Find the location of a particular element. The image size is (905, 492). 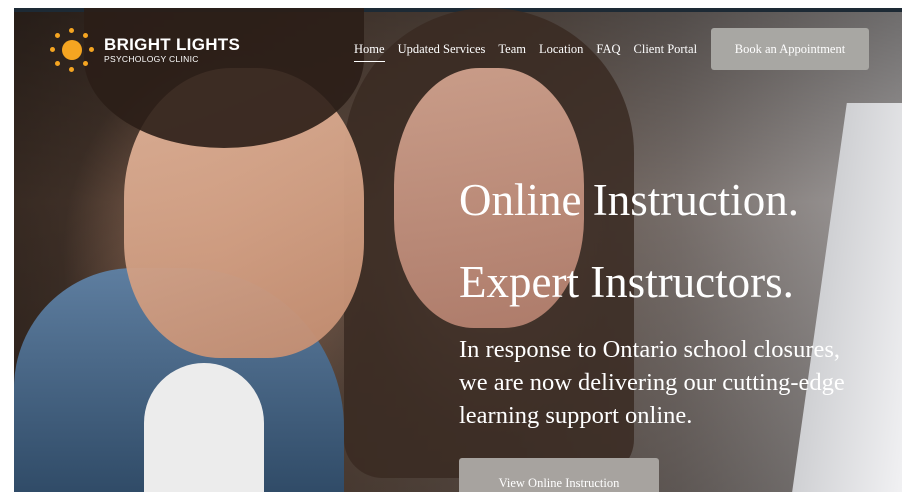

nav-client-portal: Client Portal is located at coordinates (666, 52).